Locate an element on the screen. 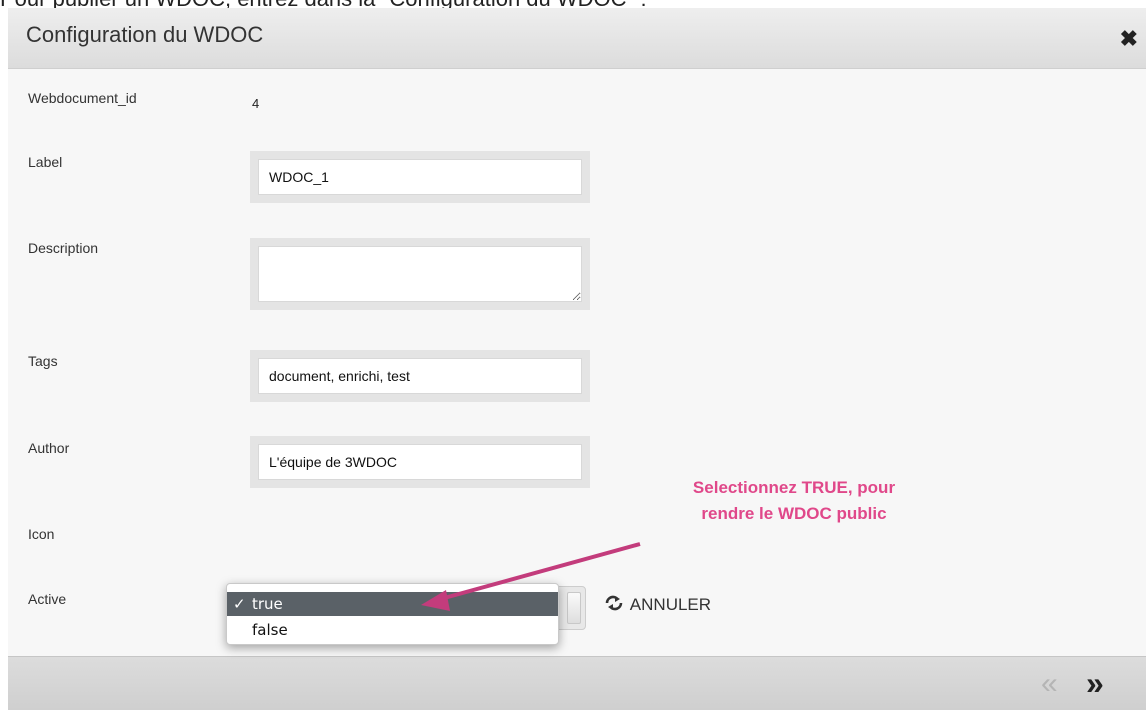 This screenshot has width=1146, height=710. author-input is located at coordinates (420, 462).